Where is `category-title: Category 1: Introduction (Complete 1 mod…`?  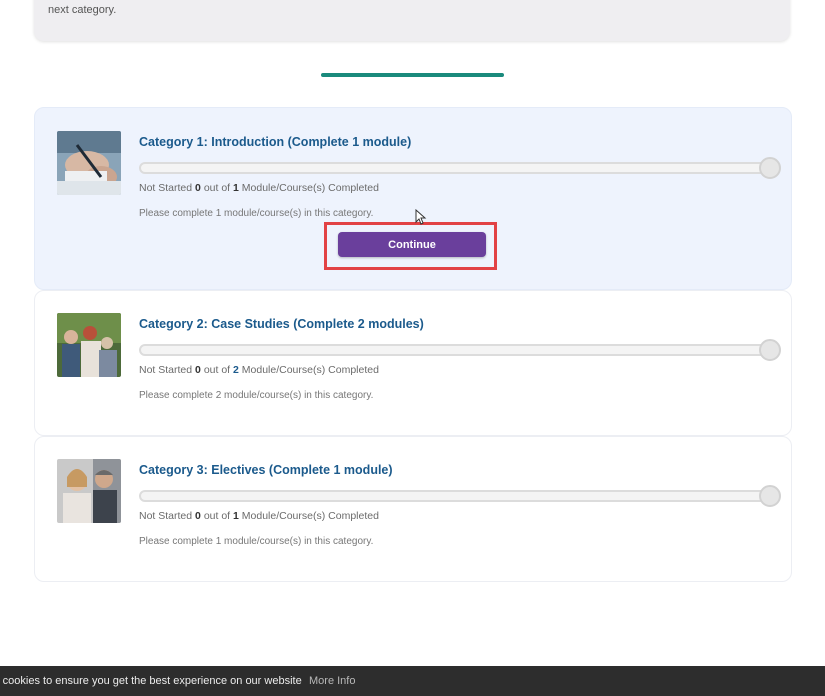
category-title: Category 1: Introduction (Complete 1 mod… is located at coordinates (275, 142).